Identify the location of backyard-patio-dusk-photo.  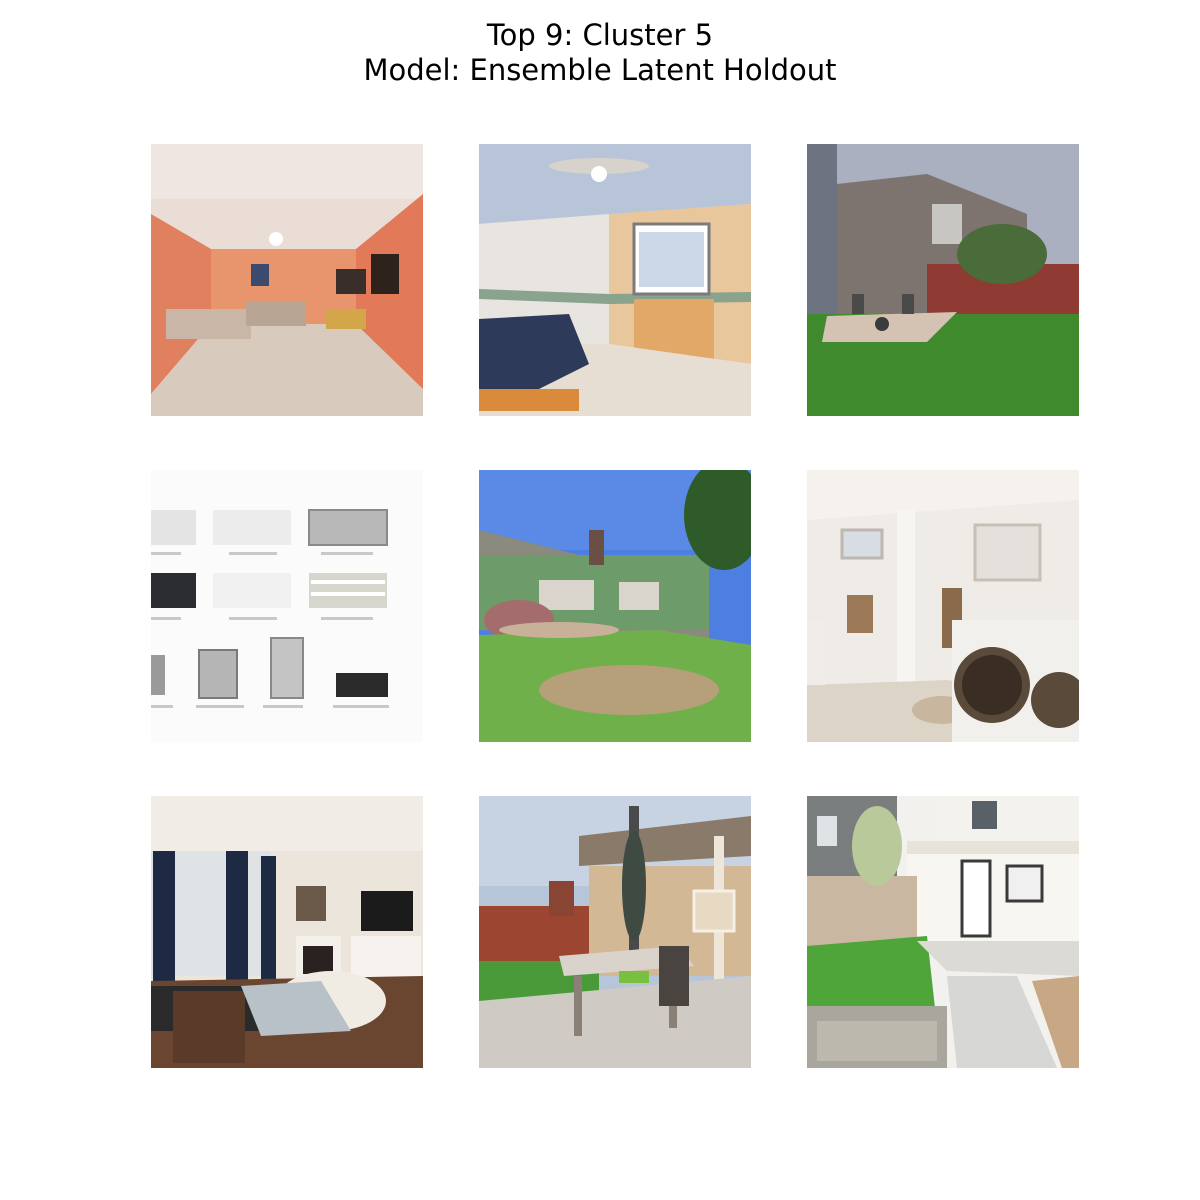
(943, 280).